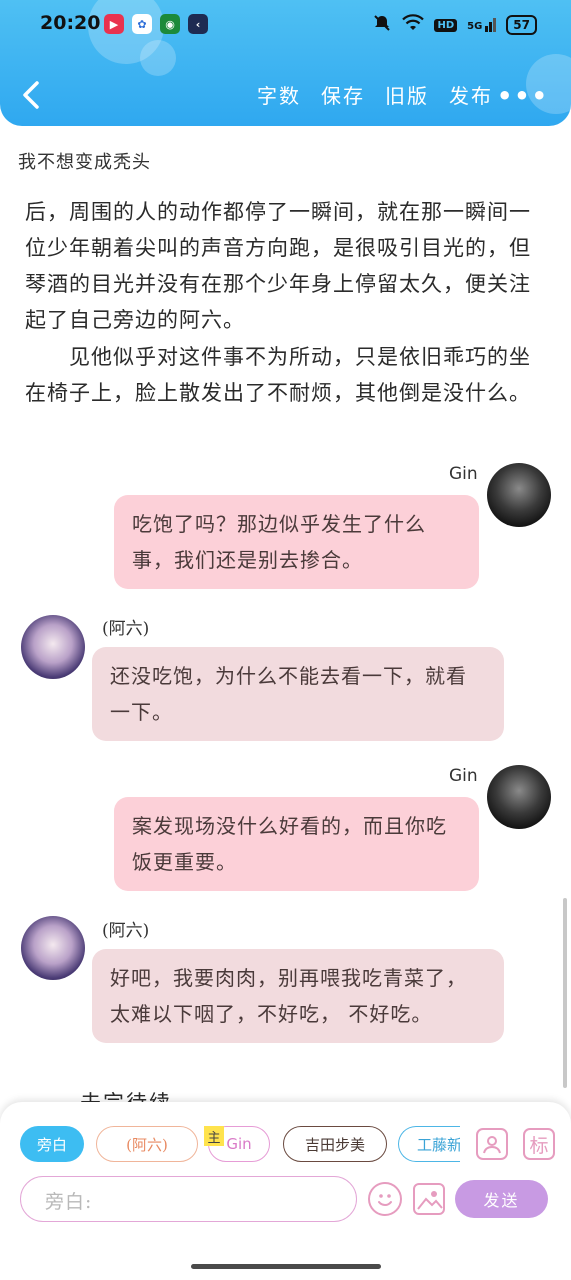 The width and height of the screenshot is (571, 1280). I want to click on wifi-icon, so click(413, 25).